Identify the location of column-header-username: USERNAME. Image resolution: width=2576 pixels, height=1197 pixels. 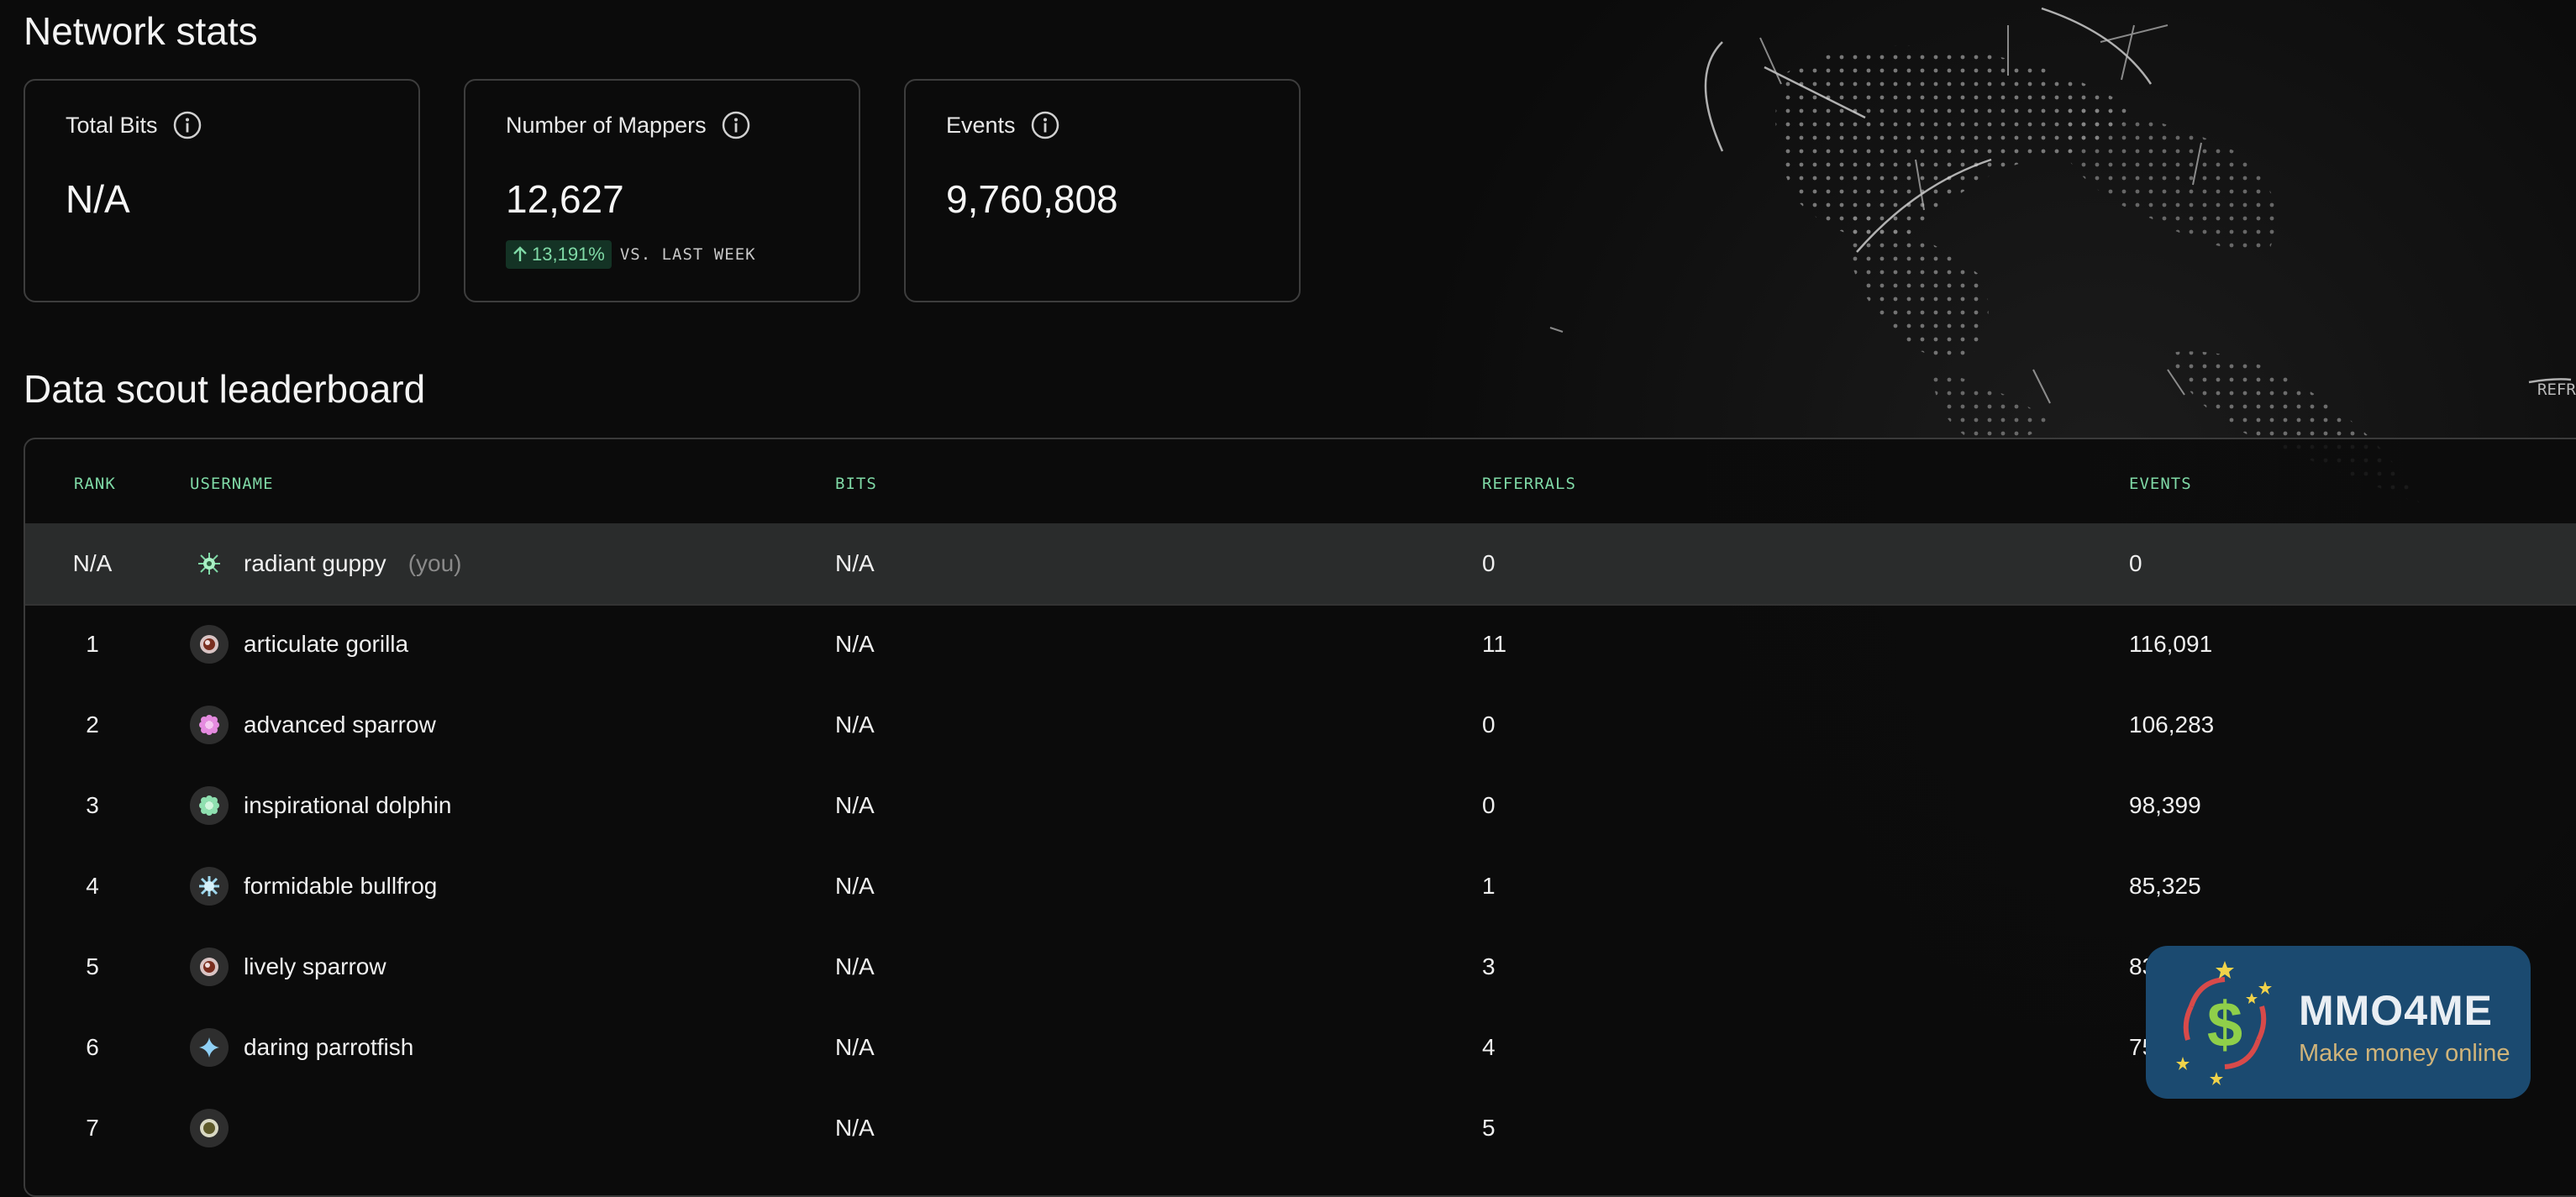
(232, 484).